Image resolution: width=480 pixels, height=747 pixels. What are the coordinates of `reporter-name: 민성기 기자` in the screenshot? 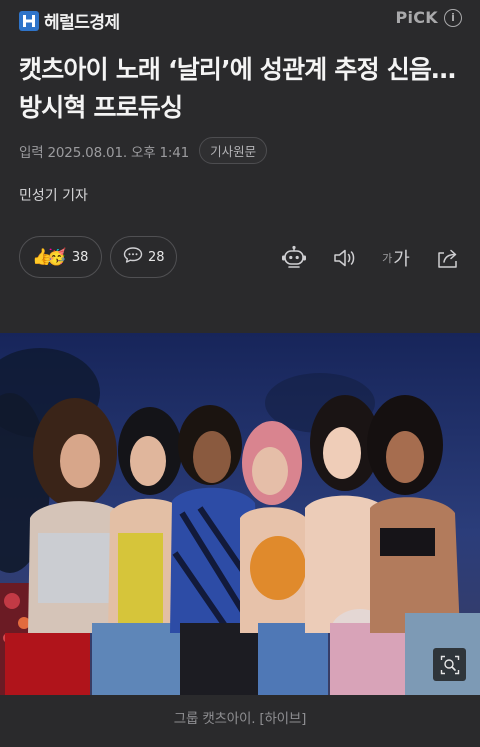 It's located at (53, 195).